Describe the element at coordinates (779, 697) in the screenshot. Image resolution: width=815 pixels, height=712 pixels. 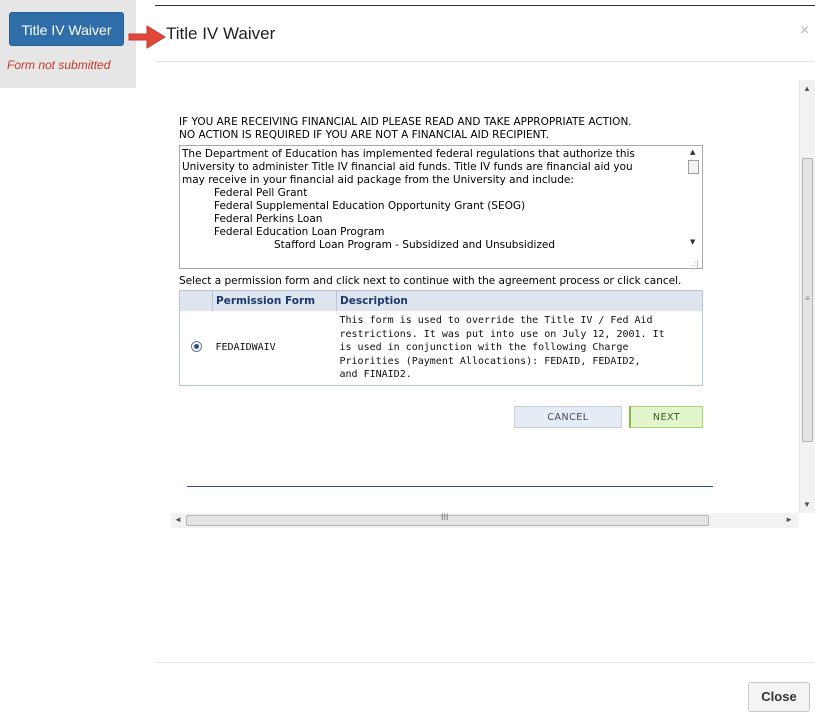
I see `close-button: Close` at that location.